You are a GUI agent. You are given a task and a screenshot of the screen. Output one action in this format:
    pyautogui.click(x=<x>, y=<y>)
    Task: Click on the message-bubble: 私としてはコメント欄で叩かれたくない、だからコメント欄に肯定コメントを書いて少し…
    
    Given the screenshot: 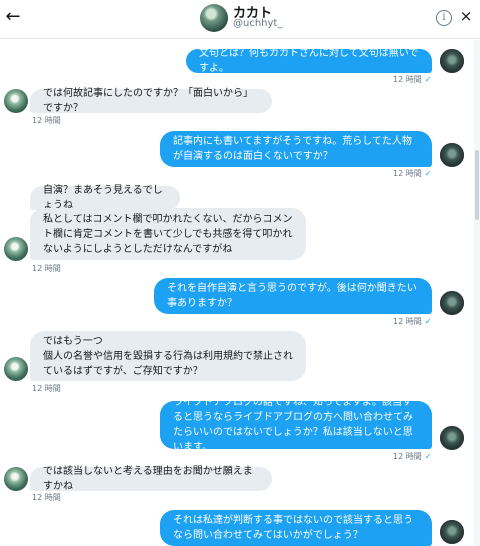 What is the action you would take?
    pyautogui.click(x=168, y=234)
    